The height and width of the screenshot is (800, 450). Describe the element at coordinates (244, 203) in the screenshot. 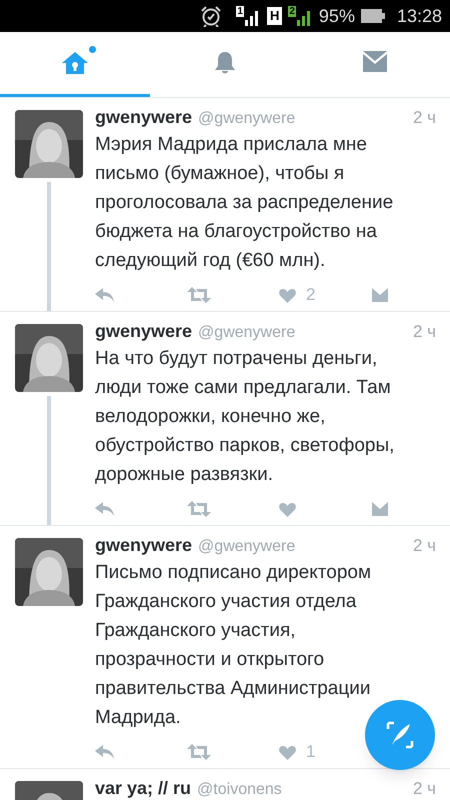

I see `tweet-text: Мэрия Мадрида прислала мне письмо (бумажное), чтобы я проголосовала за распределение бюджета на благоустройство на следующий год (€60 млн).` at that location.